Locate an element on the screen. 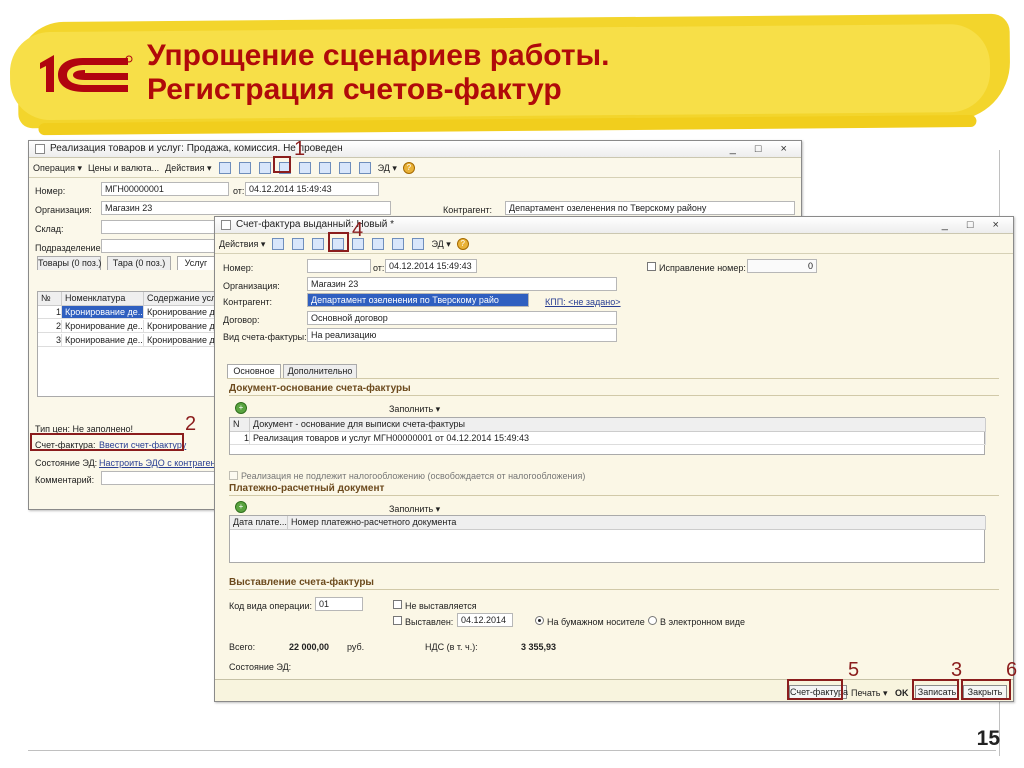  operation-code-field: 01 is located at coordinates (339, 604).